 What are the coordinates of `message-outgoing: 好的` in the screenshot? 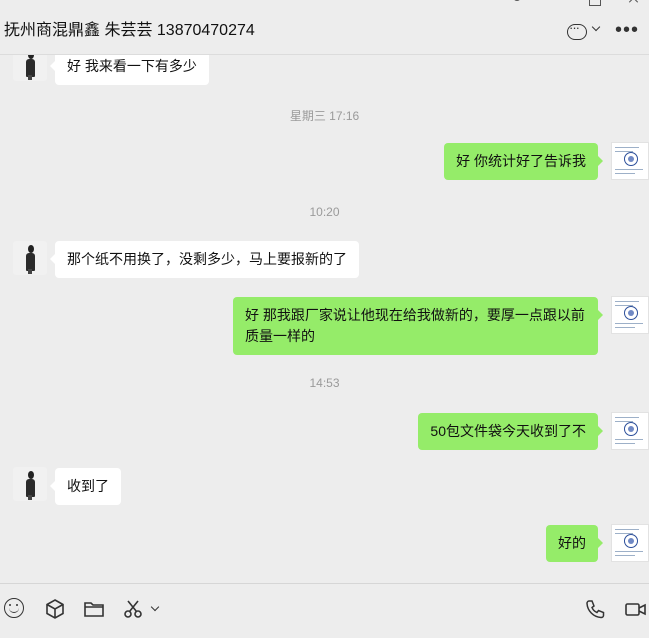 It's located at (574, 543).